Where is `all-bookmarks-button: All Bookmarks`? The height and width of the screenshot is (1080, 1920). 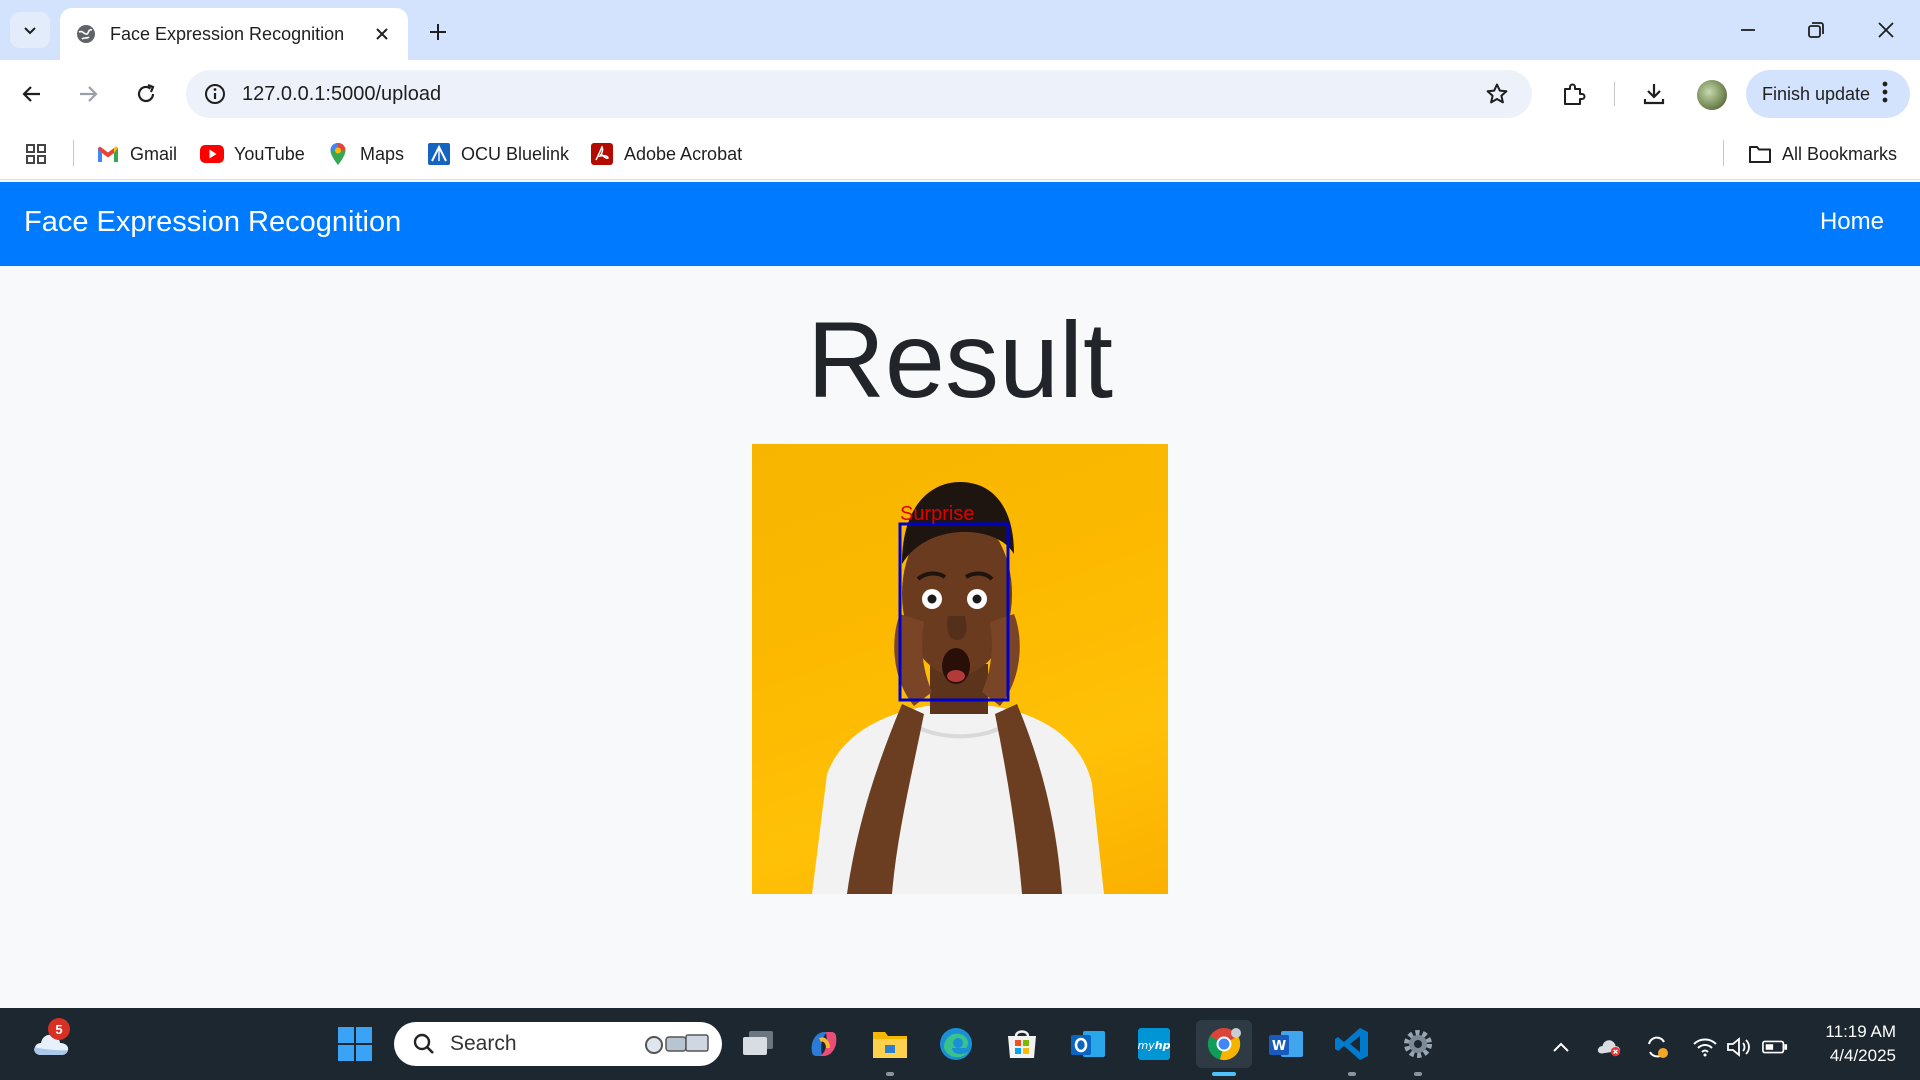
all-bookmarks-button: All Bookmarks is located at coordinates (1822, 154).